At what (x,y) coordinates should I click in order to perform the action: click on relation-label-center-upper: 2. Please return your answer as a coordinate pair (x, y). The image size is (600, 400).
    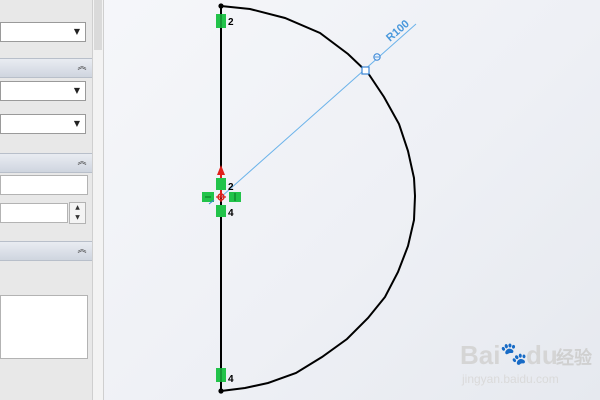
    Looking at the image, I should click on (231, 187).